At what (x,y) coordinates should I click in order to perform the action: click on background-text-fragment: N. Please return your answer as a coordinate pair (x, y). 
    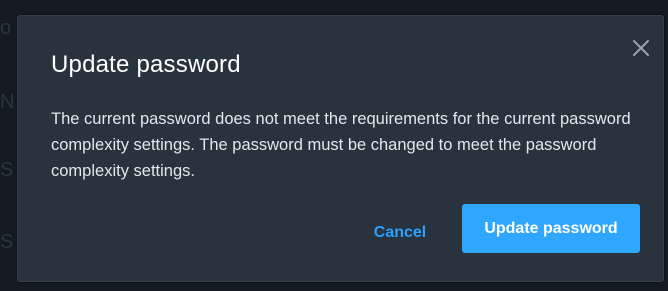
    Looking at the image, I should click on (7, 102).